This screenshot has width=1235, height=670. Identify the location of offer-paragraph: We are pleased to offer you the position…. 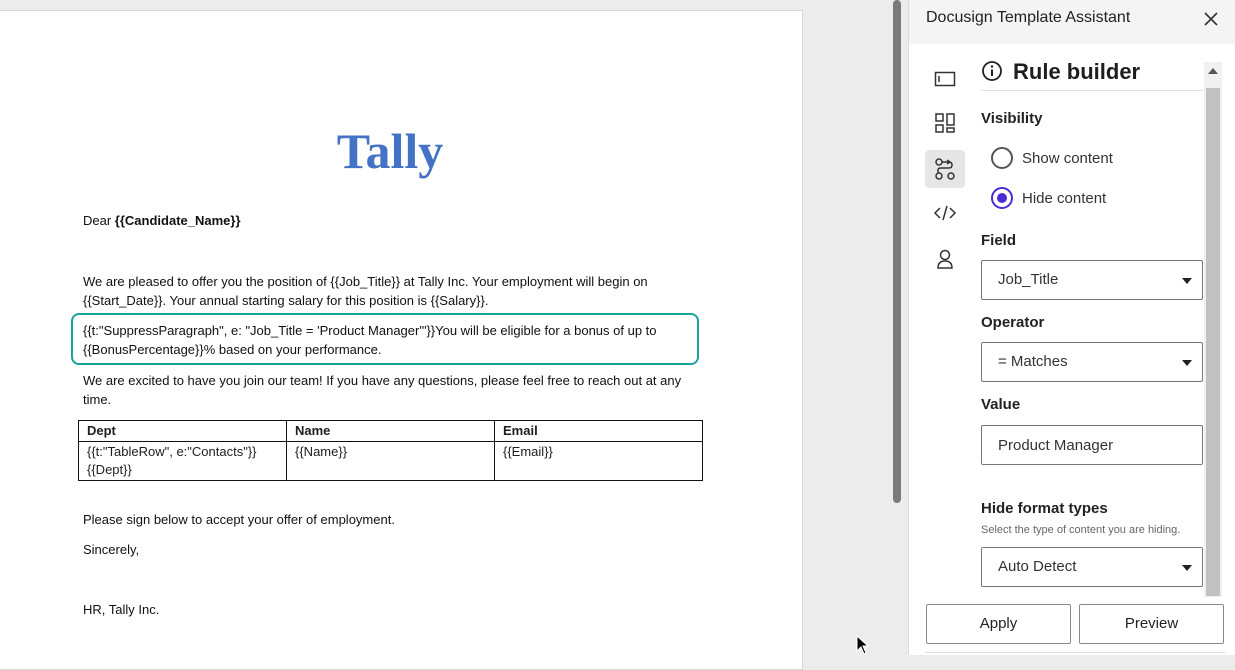
(398, 291).